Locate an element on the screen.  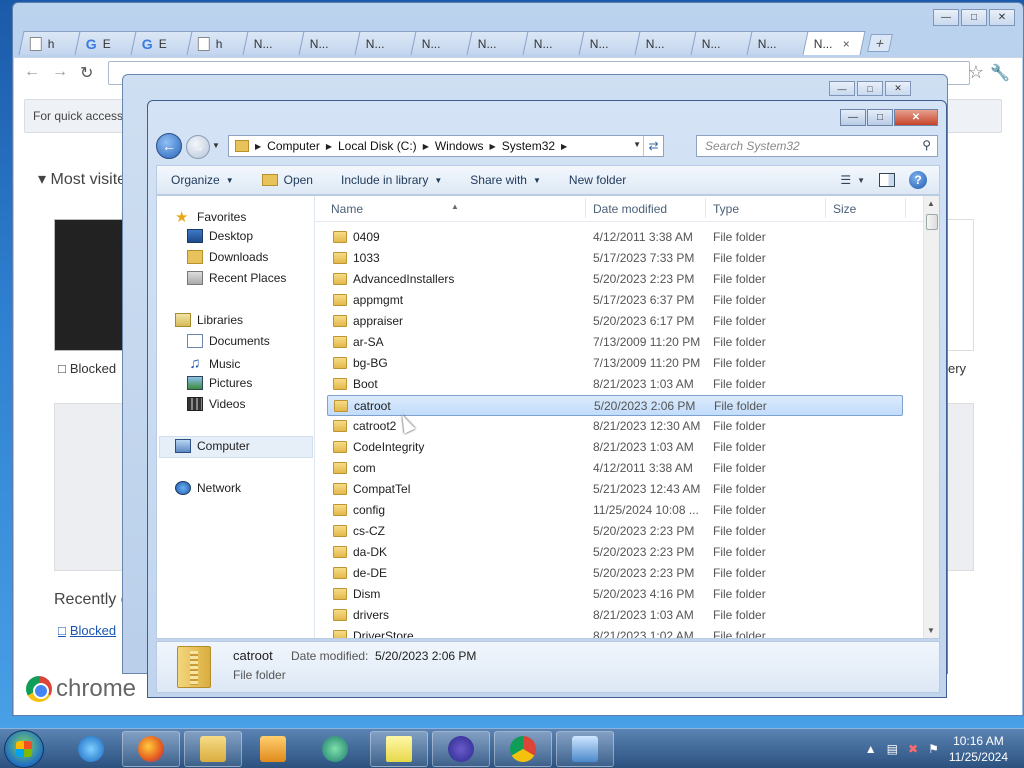
change-view-button: ☰ ▼ is located at coordinates (852, 180).